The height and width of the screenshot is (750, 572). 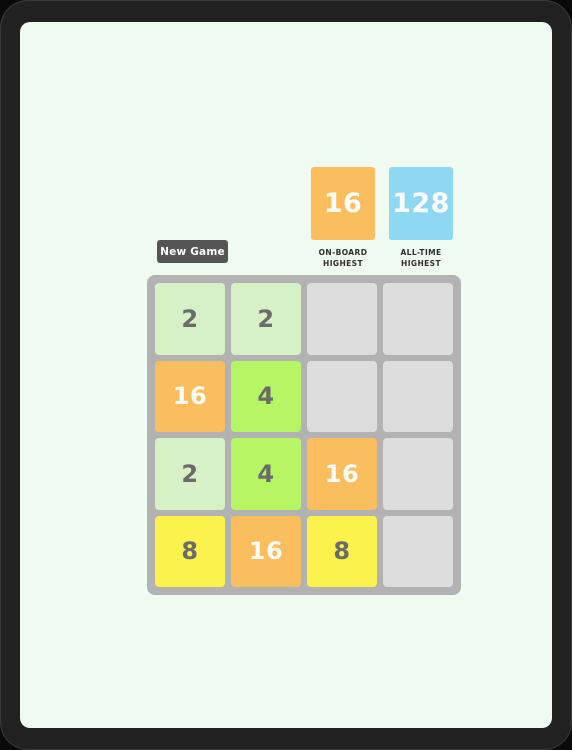 What do you see at coordinates (343, 258) in the screenshot?
I see `onboard-highest-label: ON-BOARD HIGHEST` at bounding box center [343, 258].